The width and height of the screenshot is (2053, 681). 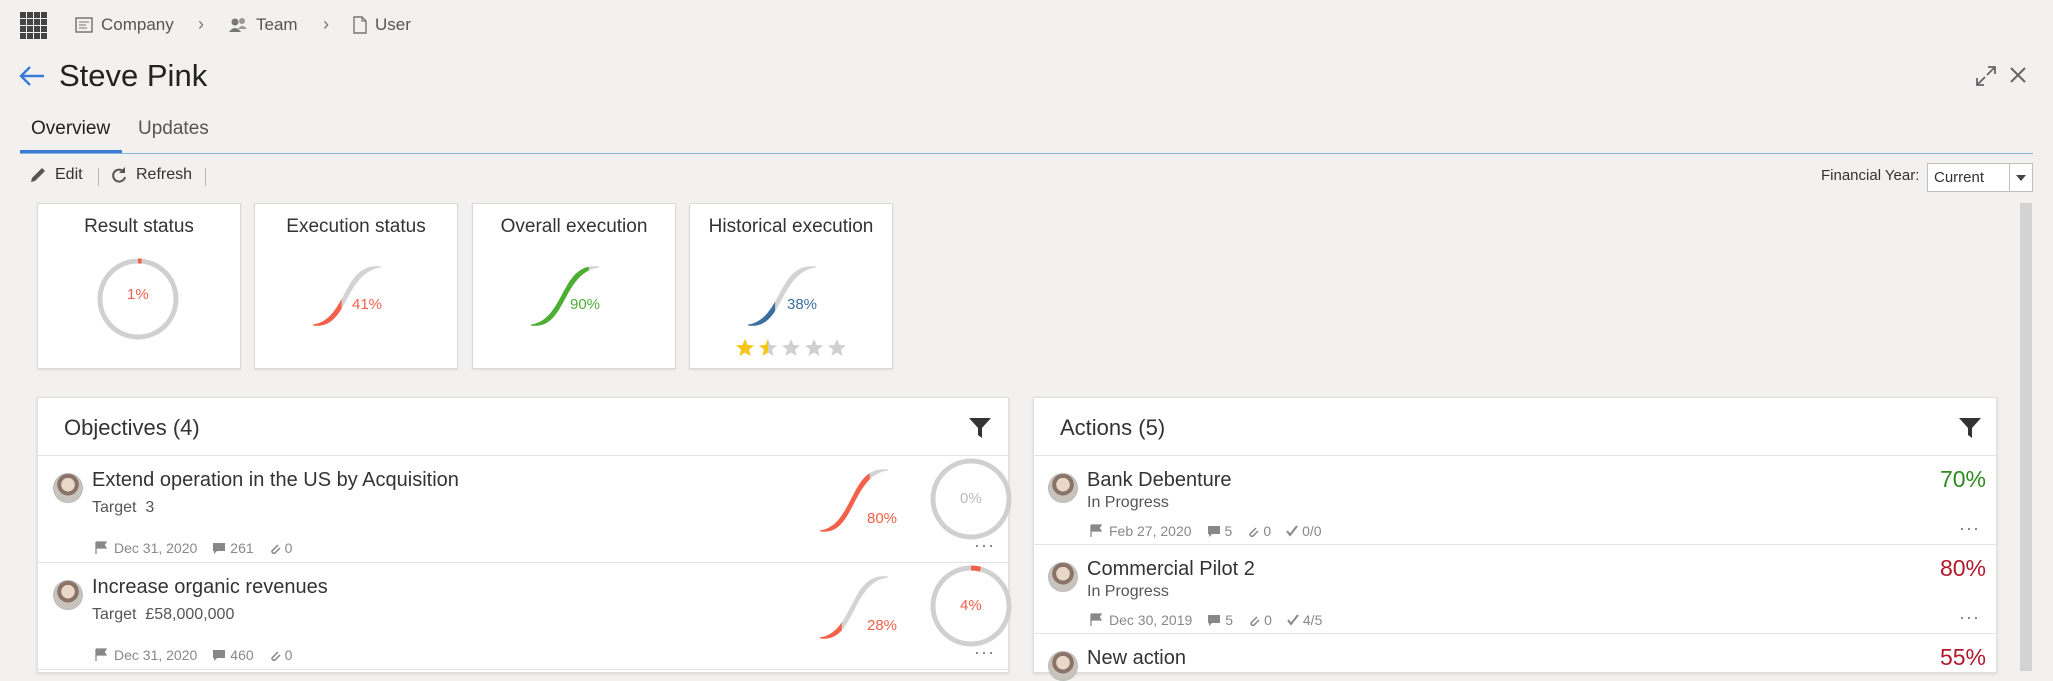 What do you see at coordinates (137, 24) in the screenshot?
I see `breadcrumb-label: Company` at bounding box center [137, 24].